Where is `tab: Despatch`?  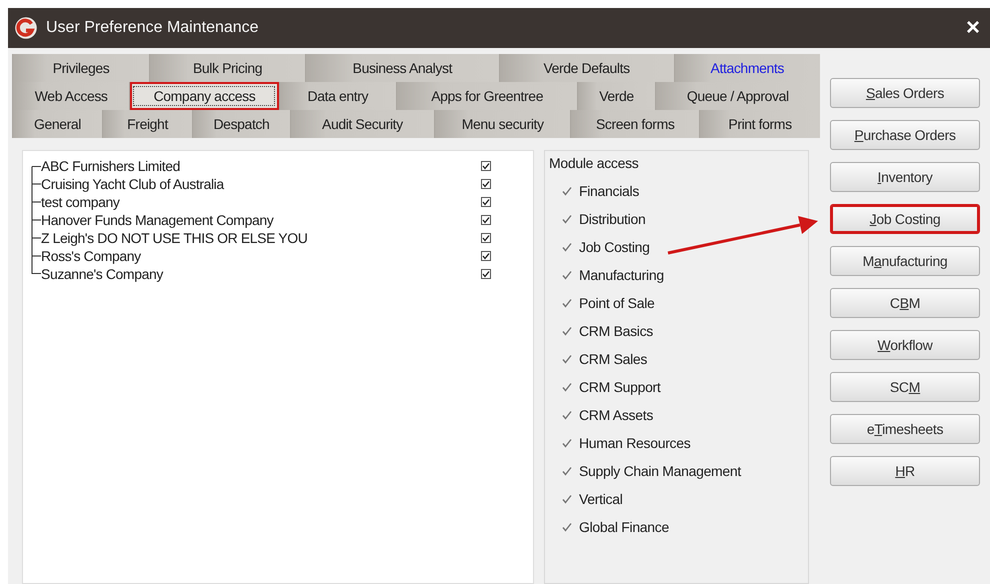
tab: Despatch is located at coordinates (241, 124).